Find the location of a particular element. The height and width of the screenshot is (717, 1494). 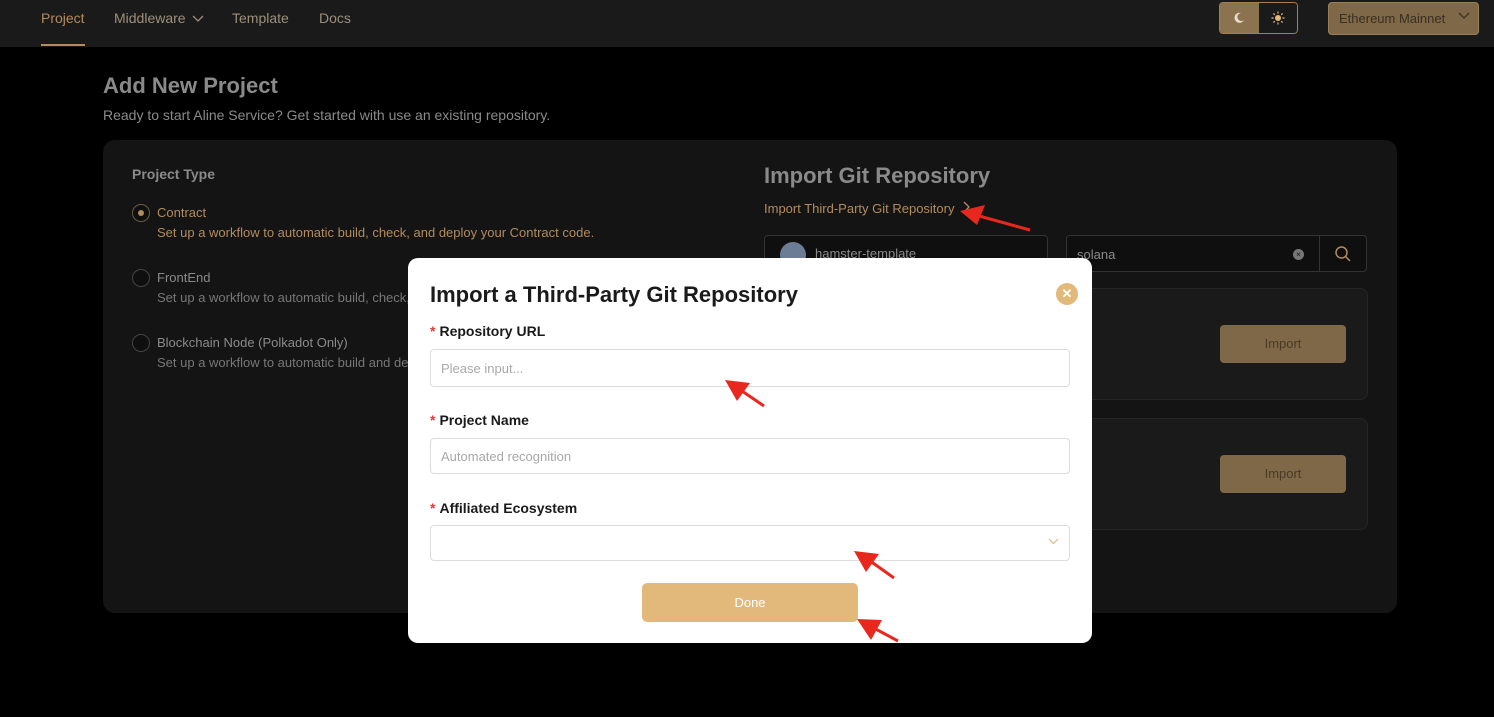

affiliated-ecosystem-label: * Affiliated Ecosystem is located at coordinates (503, 508).